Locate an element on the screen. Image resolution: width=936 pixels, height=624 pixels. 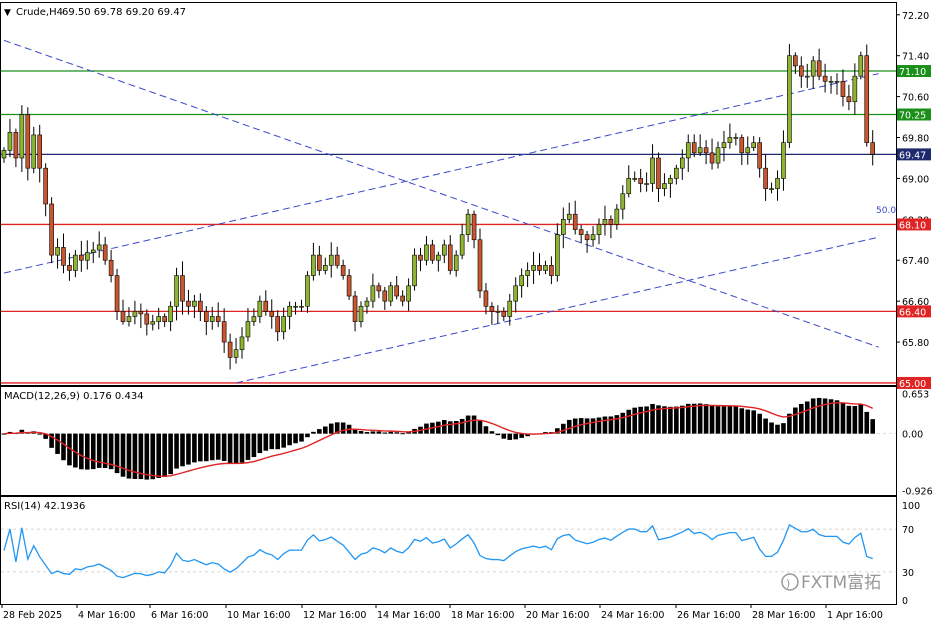
level-price-label: 65.00 is located at coordinates (912, 384).